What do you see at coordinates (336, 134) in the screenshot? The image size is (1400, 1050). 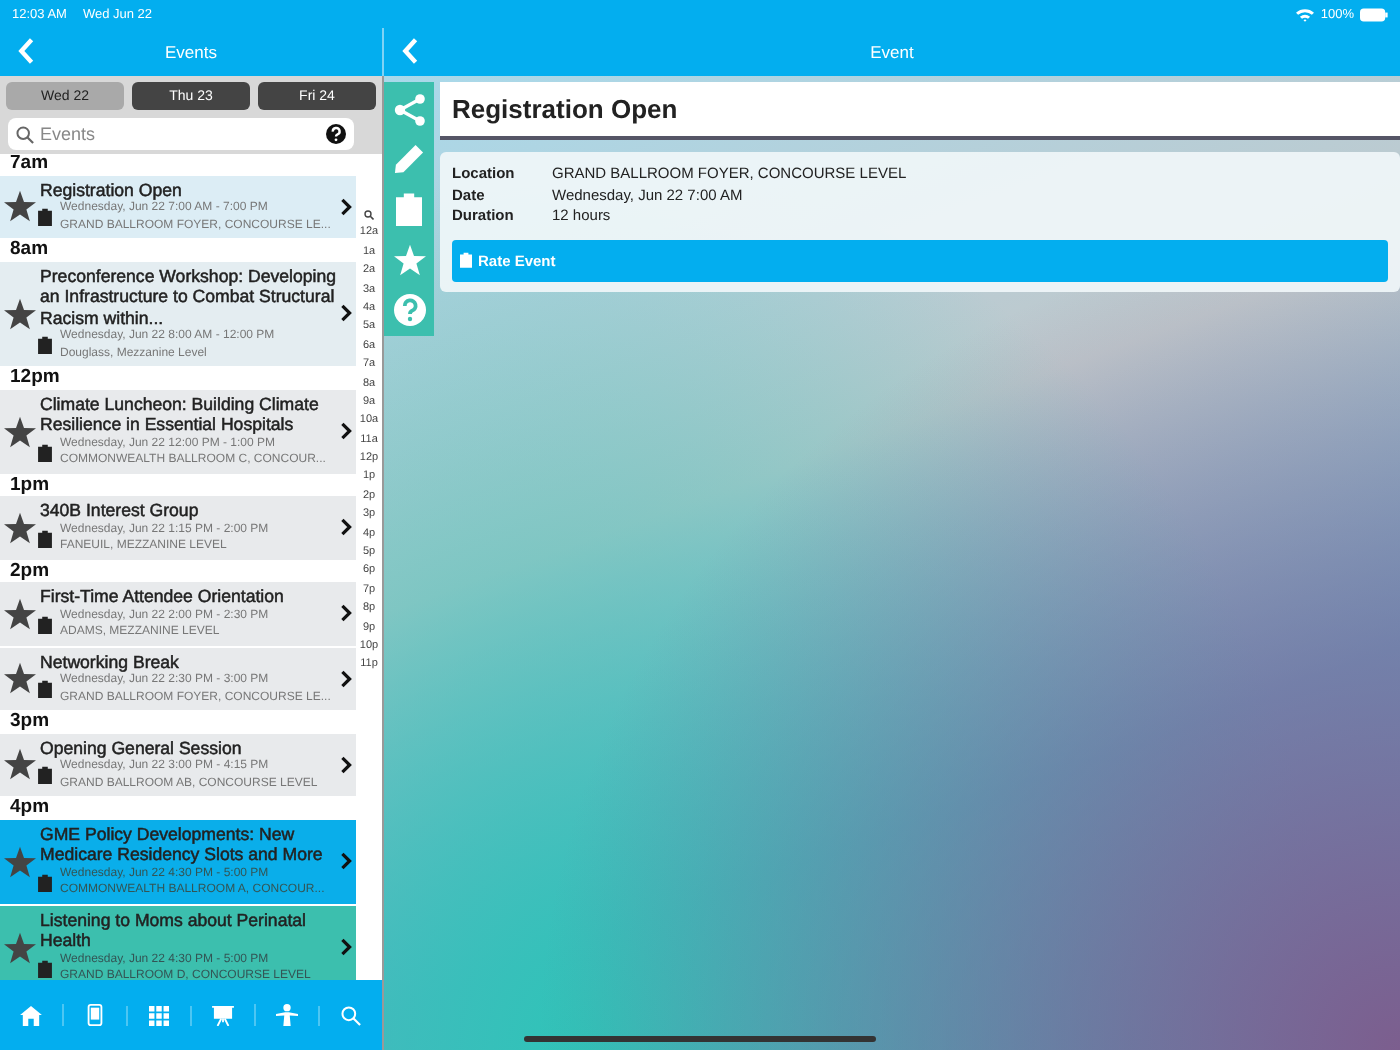 I see `help-icon` at bounding box center [336, 134].